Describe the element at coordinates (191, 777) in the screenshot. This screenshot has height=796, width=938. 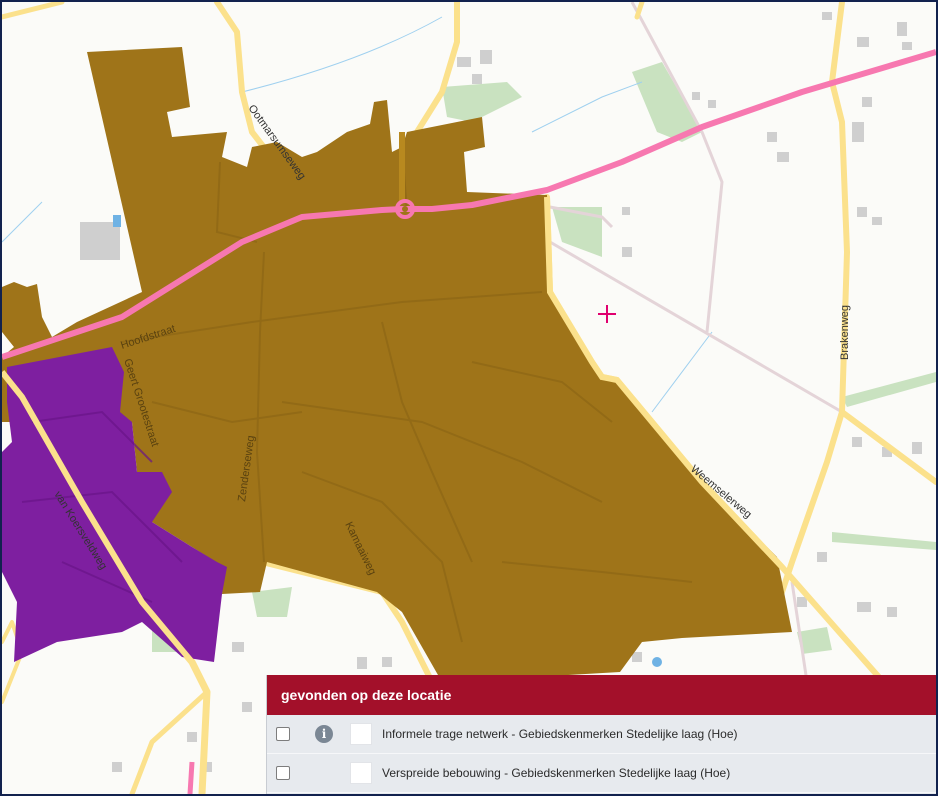
I see `main-road-south` at that location.